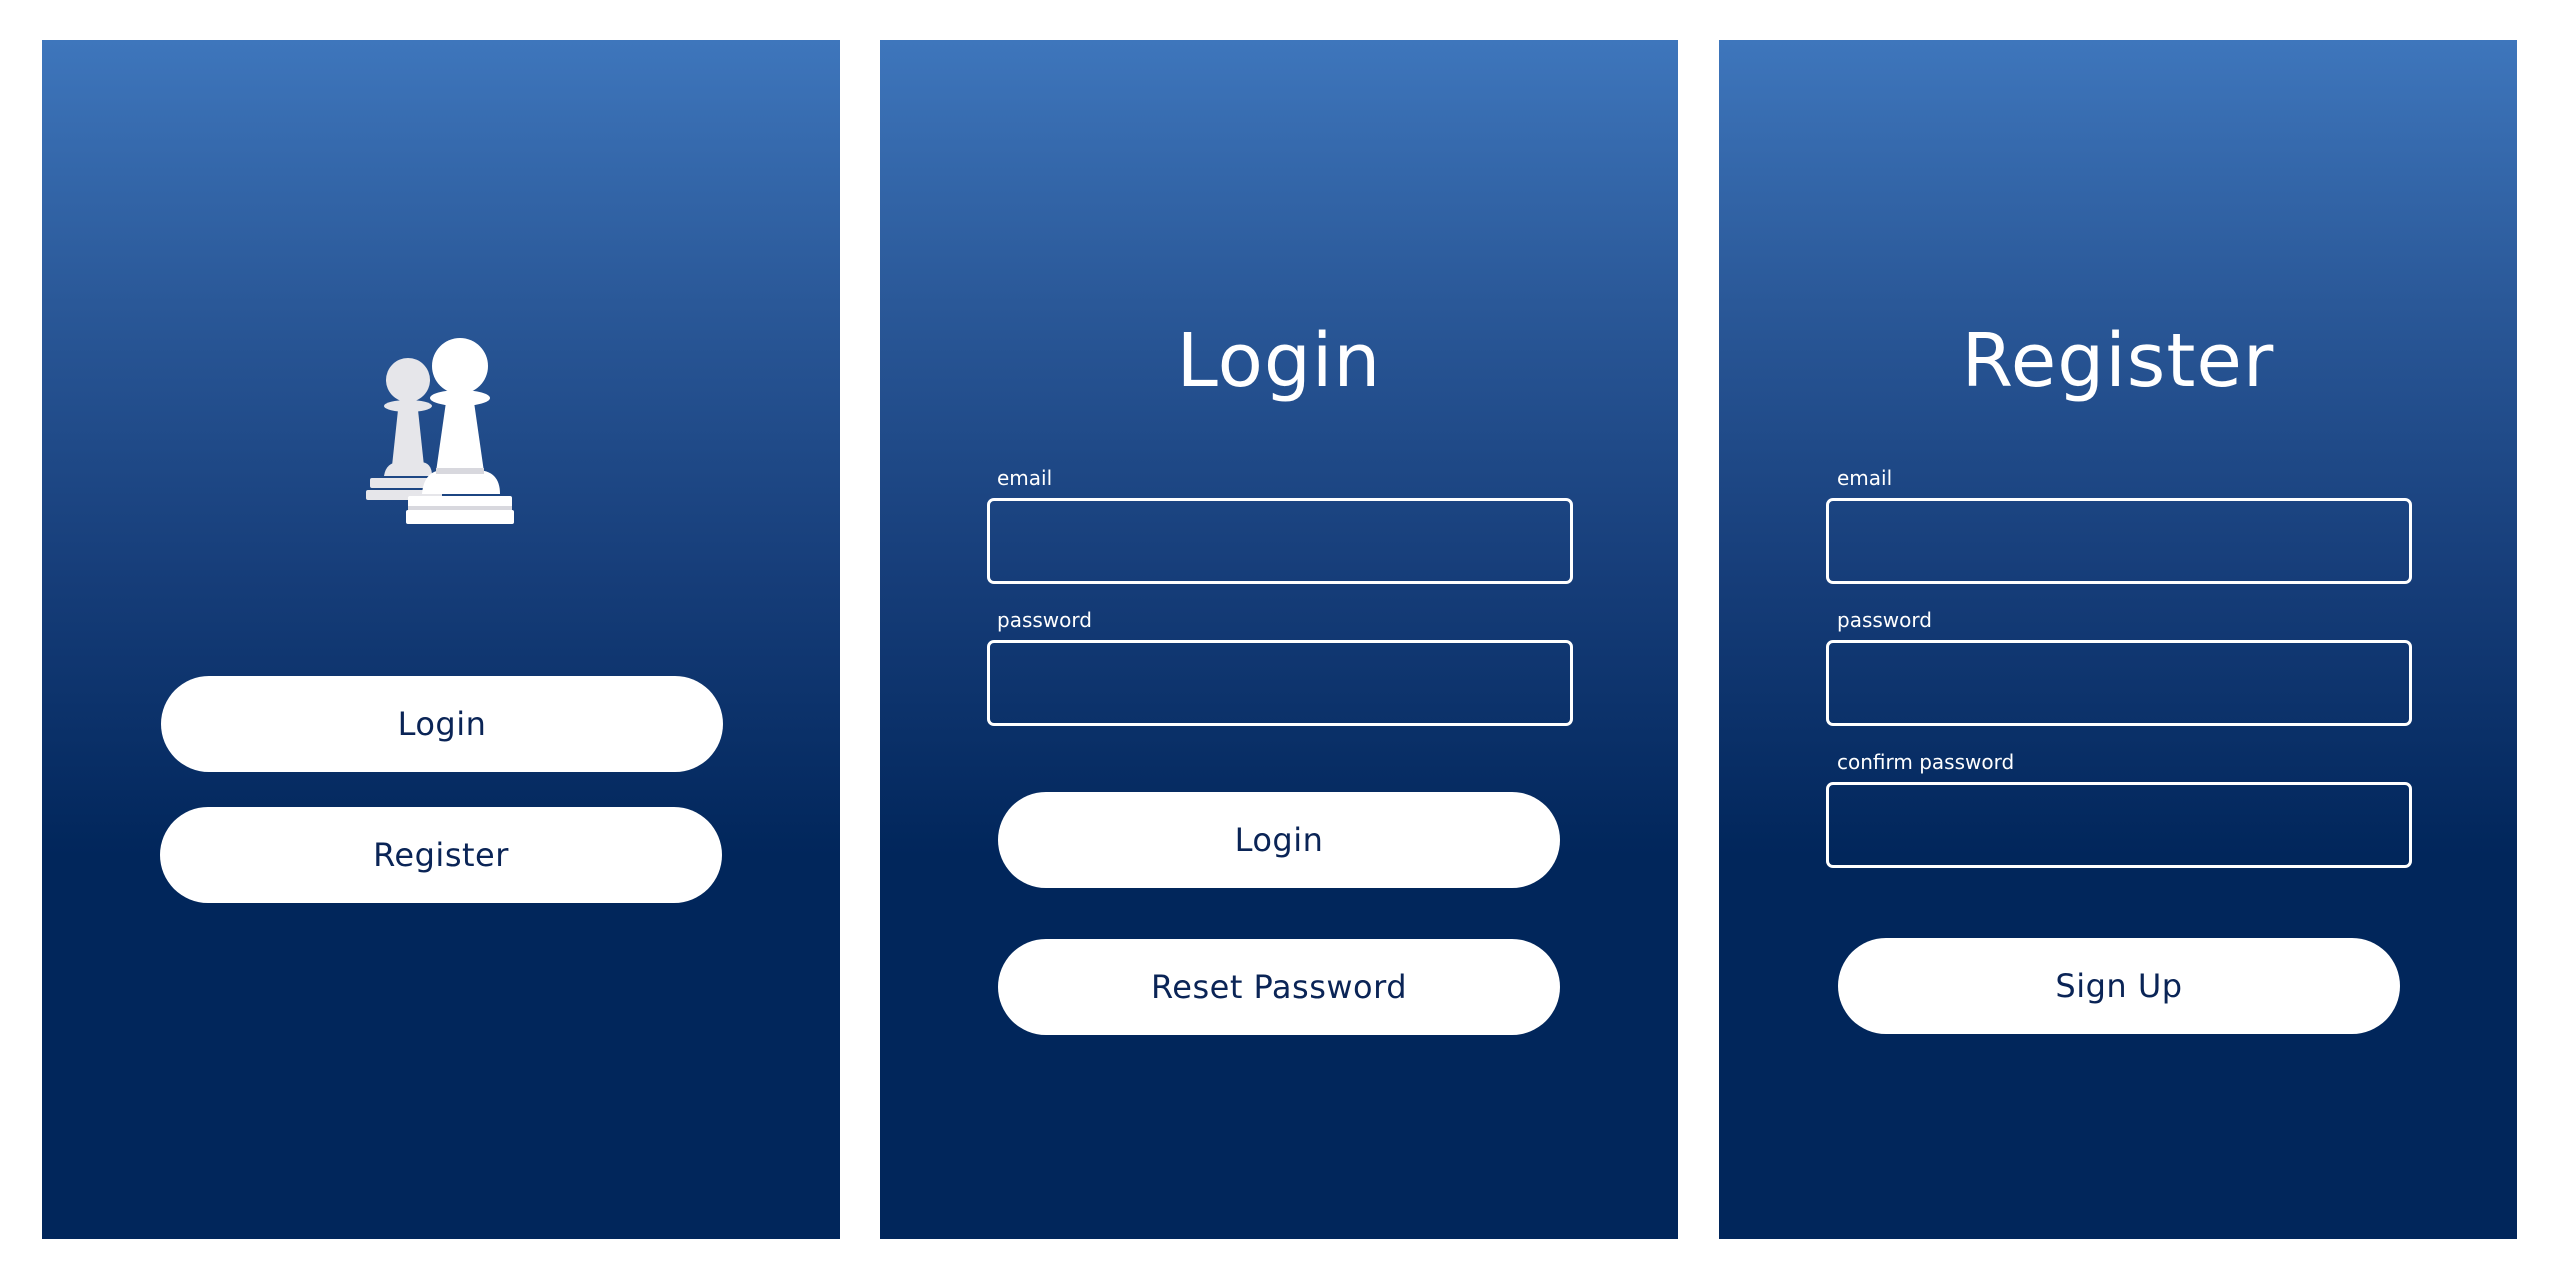  Describe the element at coordinates (1926, 762) in the screenshot. I see `confirm-password-label: confirm password` at that location.